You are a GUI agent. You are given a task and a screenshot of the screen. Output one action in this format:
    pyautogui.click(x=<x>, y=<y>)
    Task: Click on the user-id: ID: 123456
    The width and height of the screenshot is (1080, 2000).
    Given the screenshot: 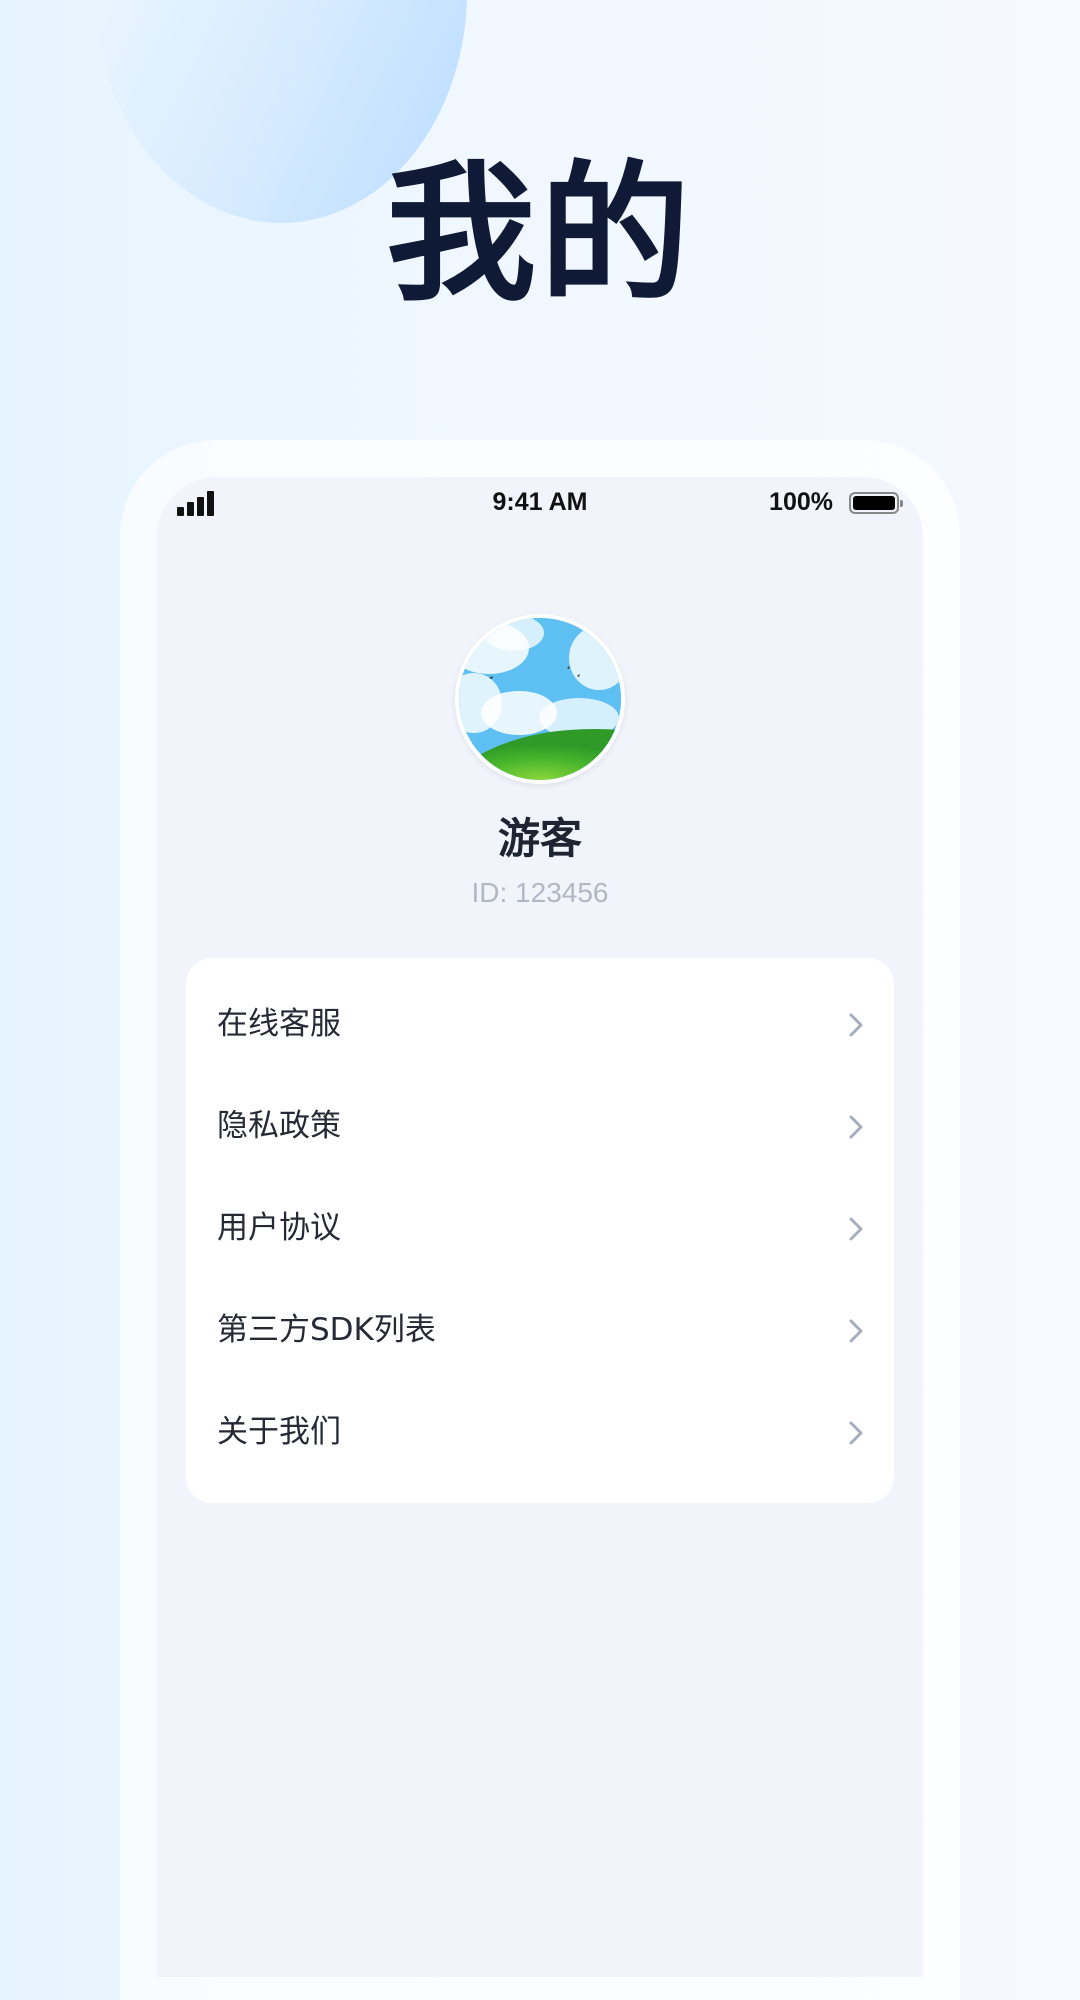 What is the action you would take?
    pyautogui.click(x=540, y=892)
    